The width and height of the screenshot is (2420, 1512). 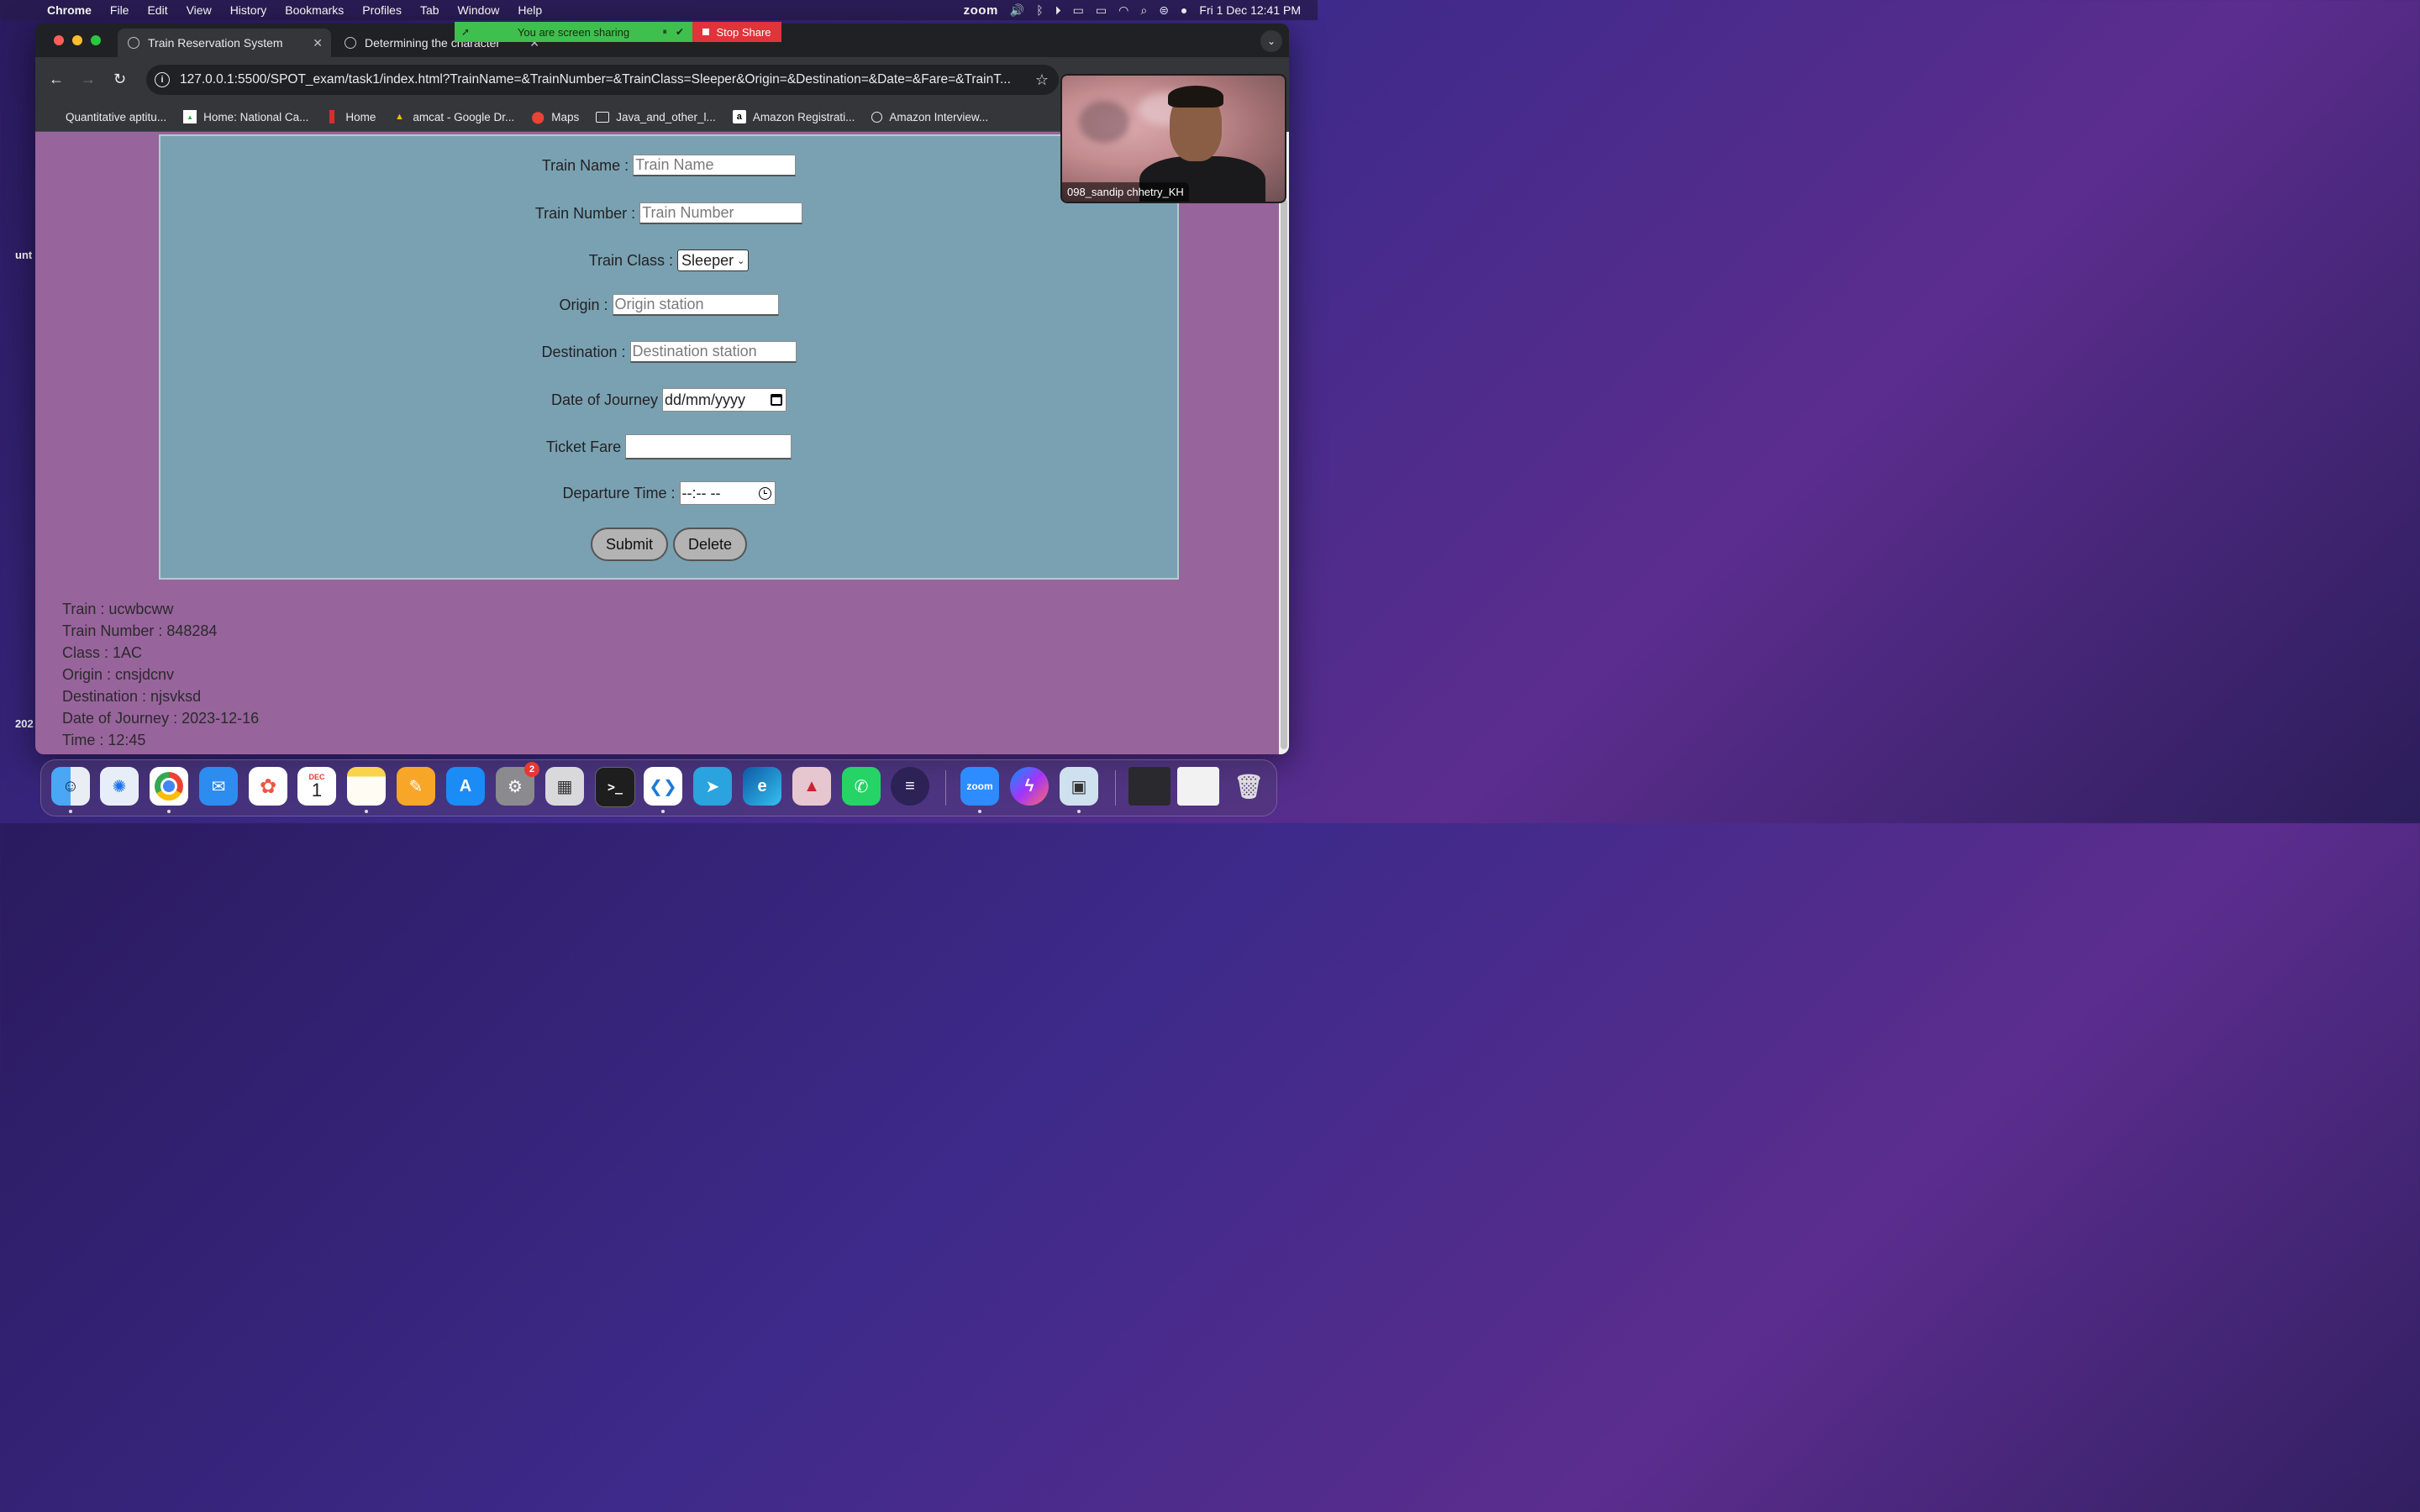 What do you see at coordinates (120, 10) in the screenshot?
I see `menu-file: File` at bounding box center [120, 10].